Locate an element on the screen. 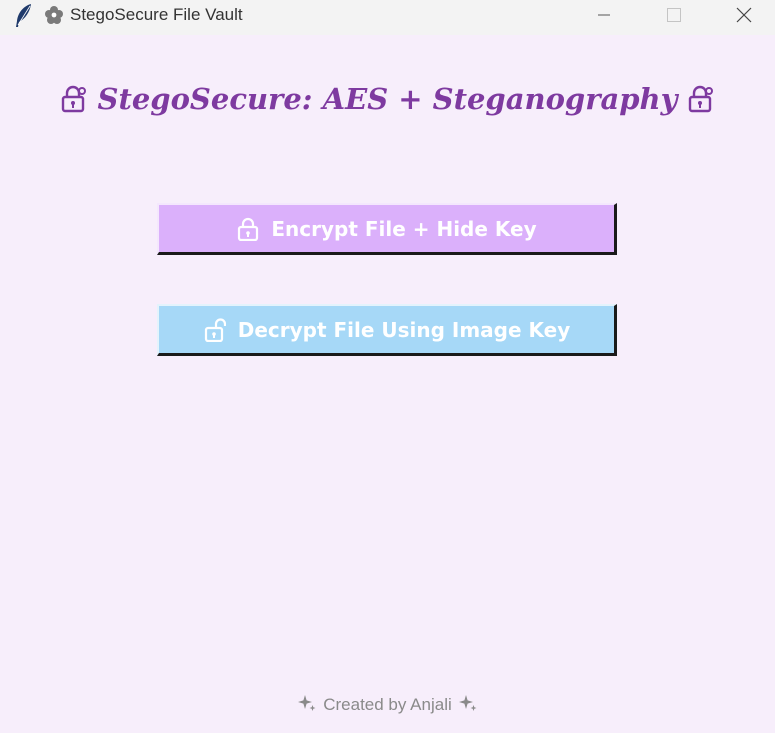  footer-credit: Created by Anjali is located at coordinates (387, 704).